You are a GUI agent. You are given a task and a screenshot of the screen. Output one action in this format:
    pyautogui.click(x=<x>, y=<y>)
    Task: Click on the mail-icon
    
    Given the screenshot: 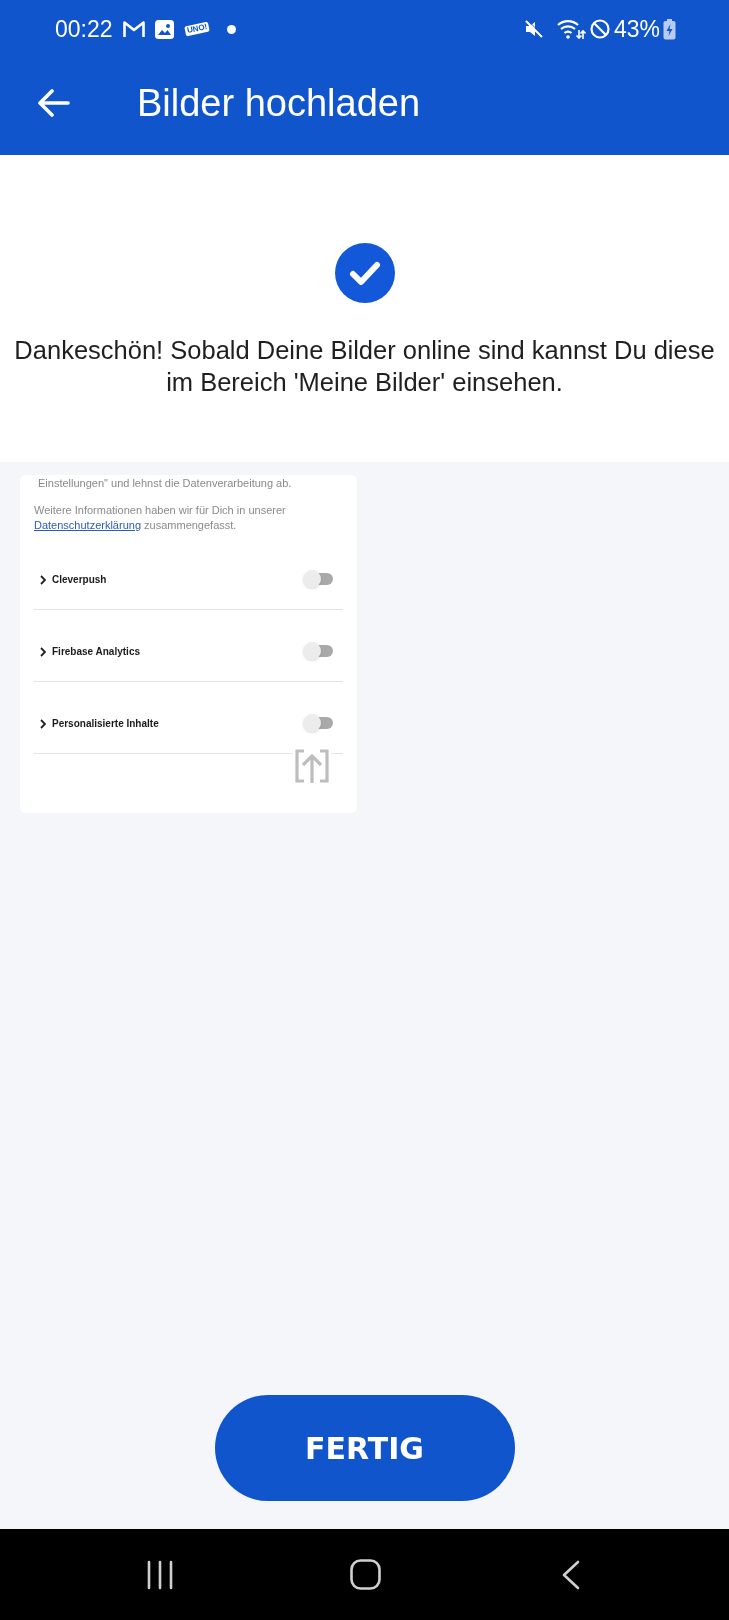 What is the action you would take?
    pyautogui.click(x=133, y=29)
    